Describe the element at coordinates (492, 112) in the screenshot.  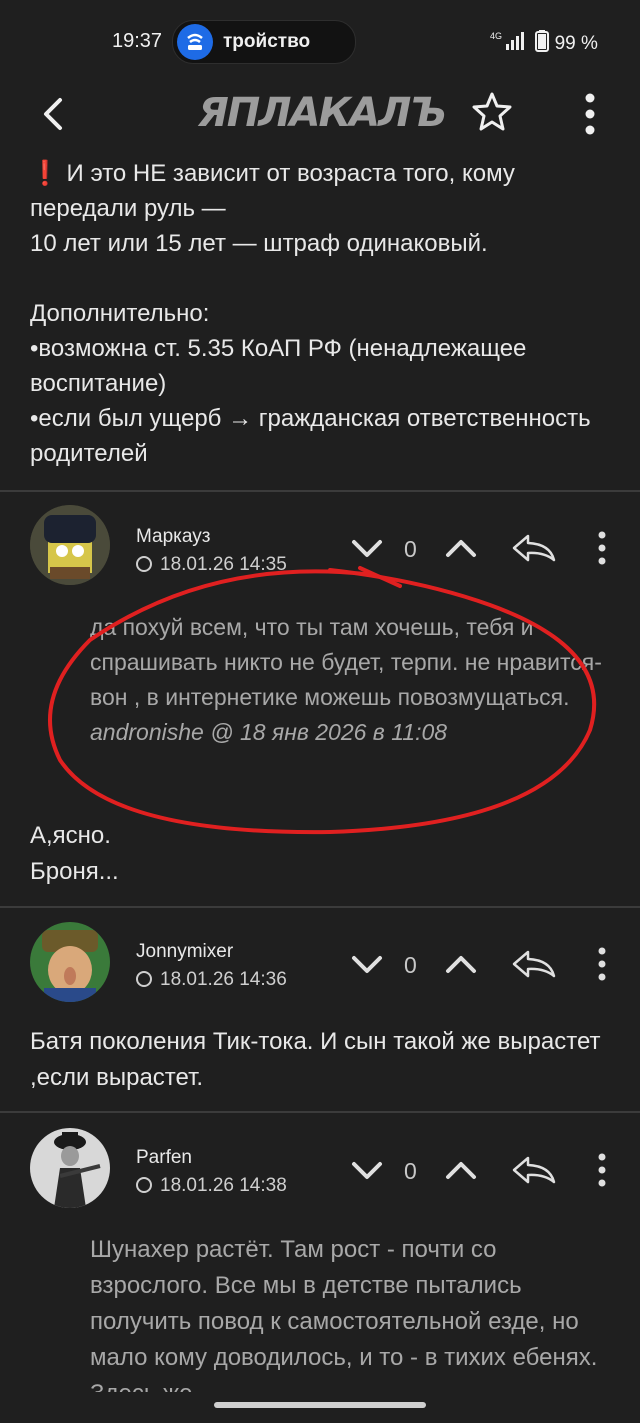
I see `favorite-star-icon` at that location.